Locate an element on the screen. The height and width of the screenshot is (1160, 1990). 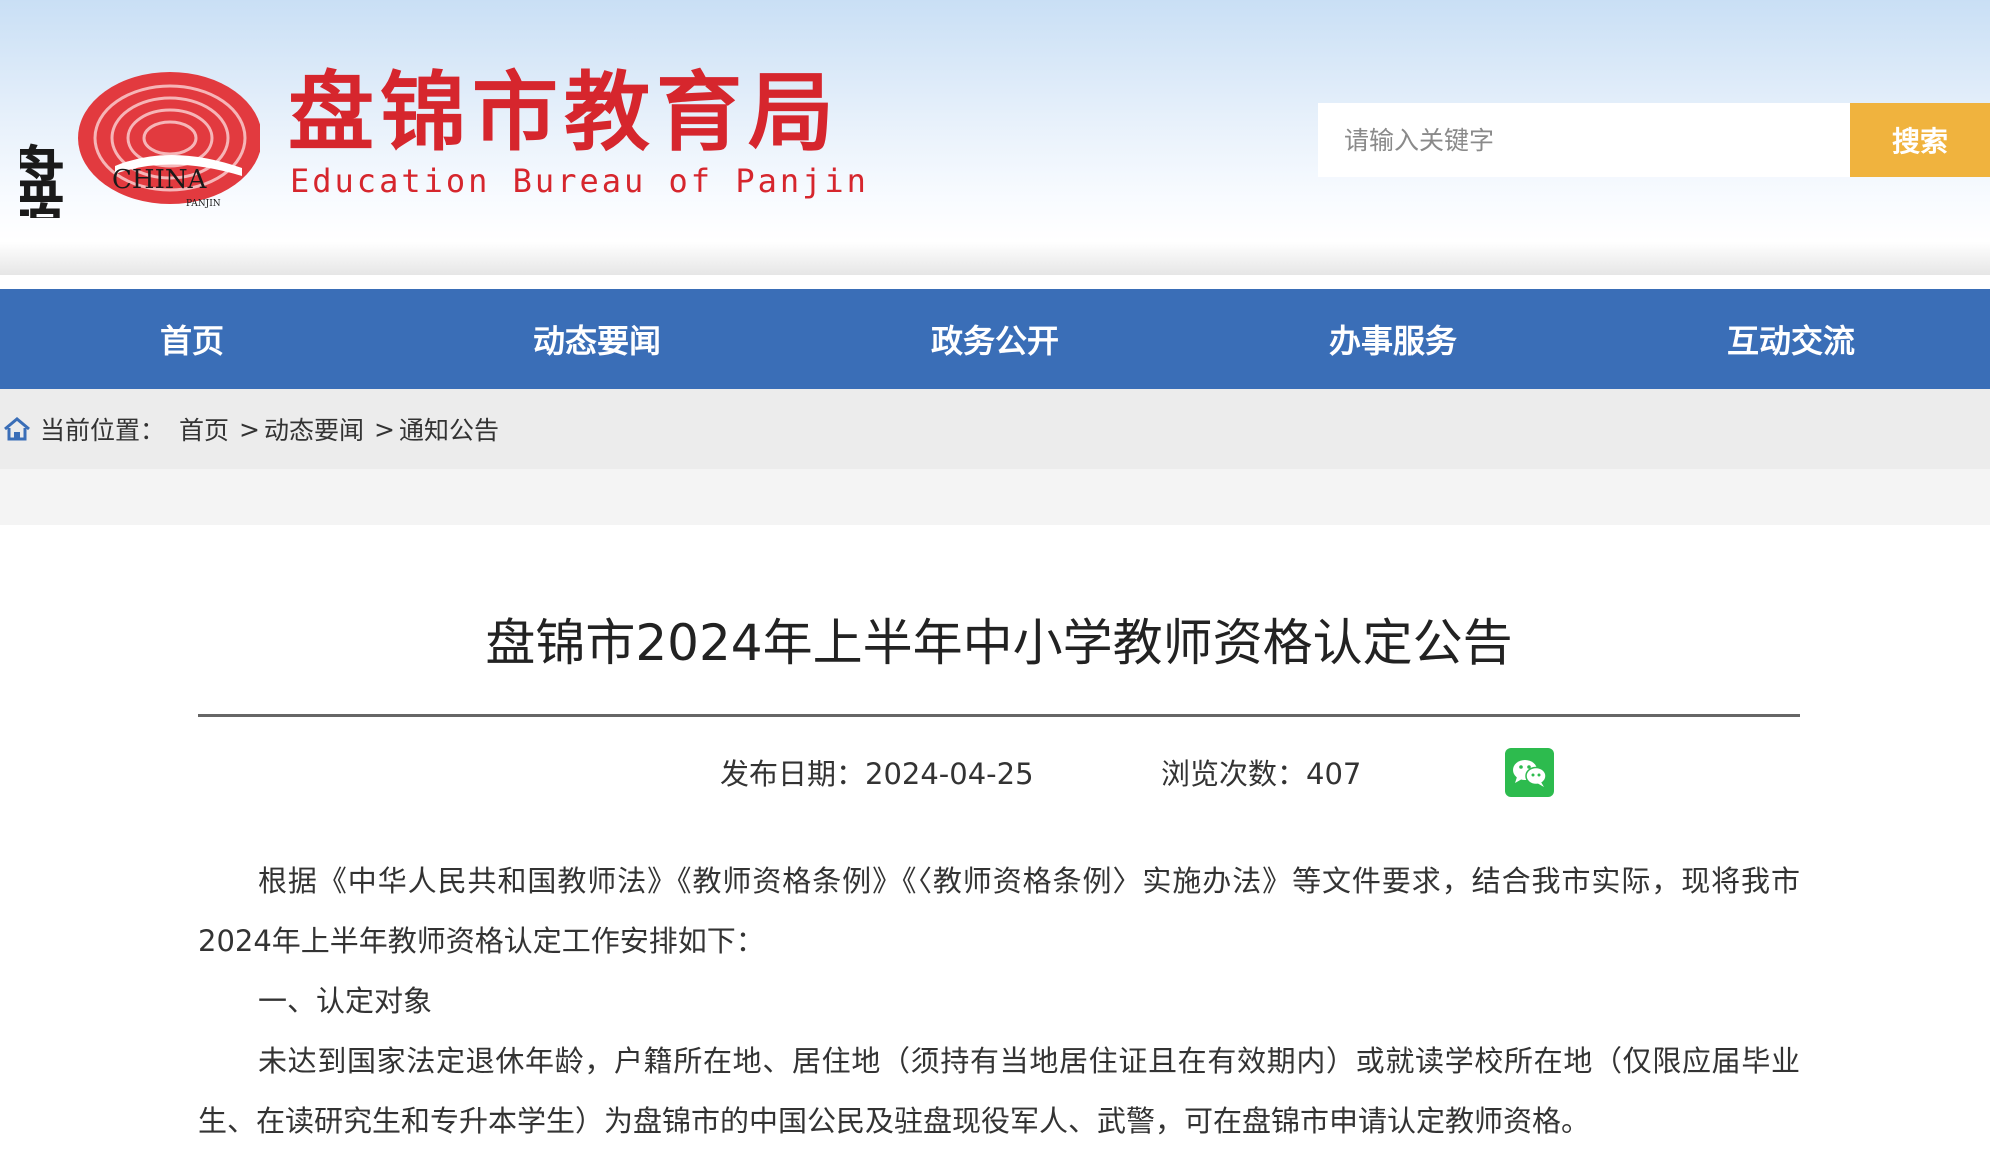
site-title: 盘锦市教育局 is located at coordinates (564, 113).